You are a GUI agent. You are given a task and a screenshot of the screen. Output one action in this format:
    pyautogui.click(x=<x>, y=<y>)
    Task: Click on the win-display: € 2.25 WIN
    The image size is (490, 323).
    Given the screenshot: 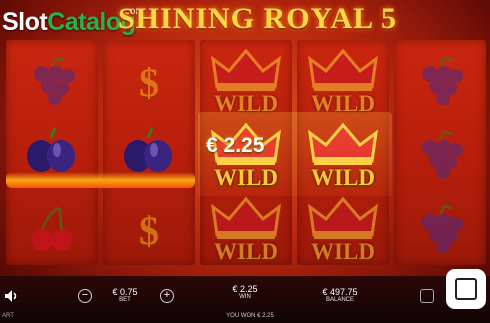 What is the action you would take?
    pyautogui.click(x=245, y=292)
    